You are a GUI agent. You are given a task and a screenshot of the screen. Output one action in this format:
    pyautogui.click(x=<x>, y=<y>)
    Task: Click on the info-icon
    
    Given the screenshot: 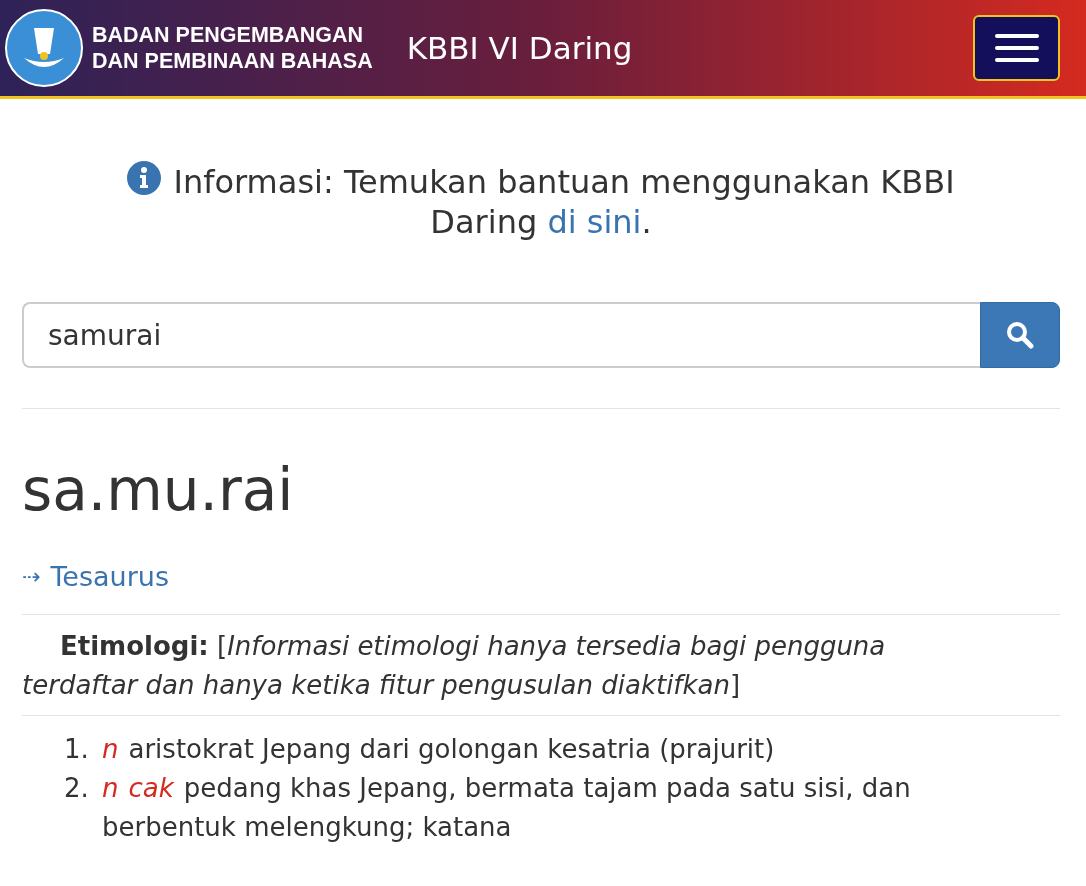 What is the action you would take?
    pyautogui.click(x=144, y=178)
    